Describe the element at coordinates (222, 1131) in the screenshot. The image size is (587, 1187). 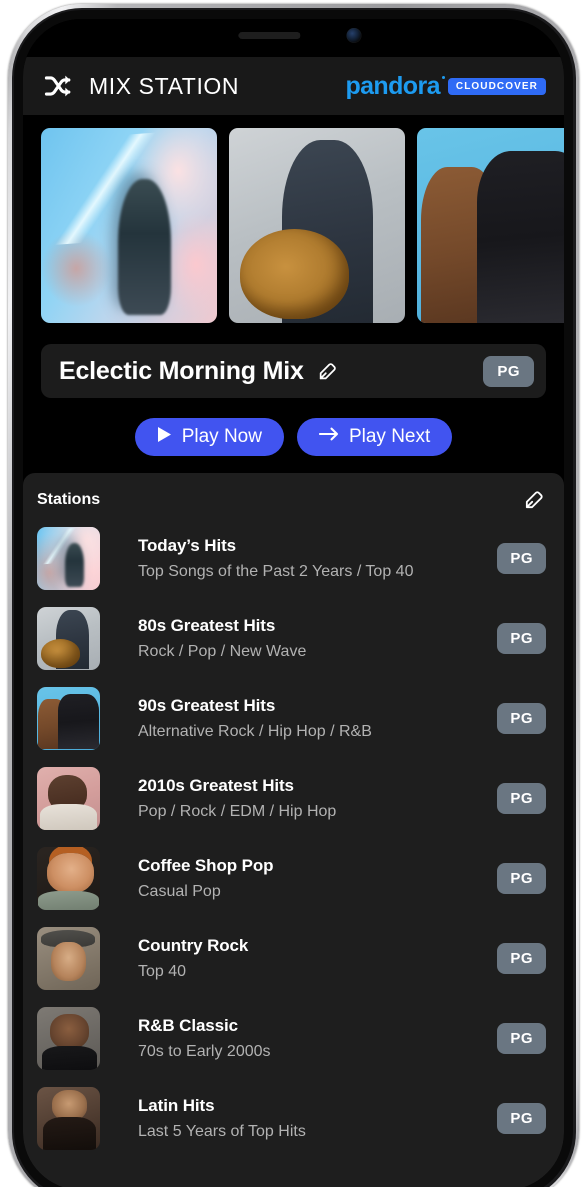
I see `station-description: Last 5 Years of Top Hits` at that location.